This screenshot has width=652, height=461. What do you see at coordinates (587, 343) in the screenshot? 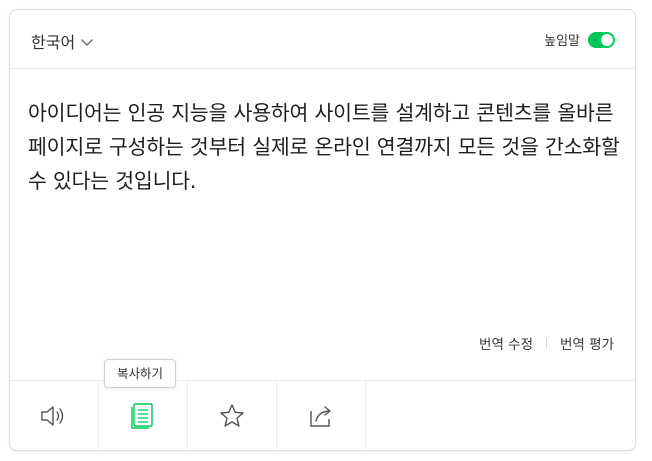
I see `rate-translation-link: 번역 평가` at bounding box center [587, 343].